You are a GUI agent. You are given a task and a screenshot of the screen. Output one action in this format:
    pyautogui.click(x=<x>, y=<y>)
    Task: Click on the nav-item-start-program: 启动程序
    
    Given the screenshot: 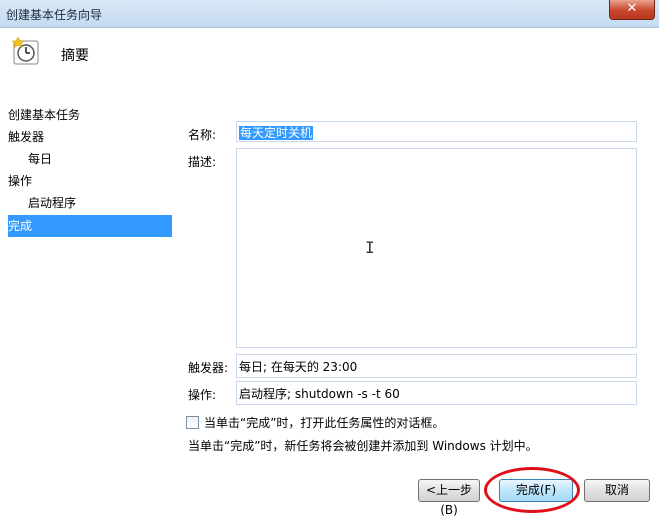 What is the action you would take?
    pyautogui.click(x=90, y=203)
    